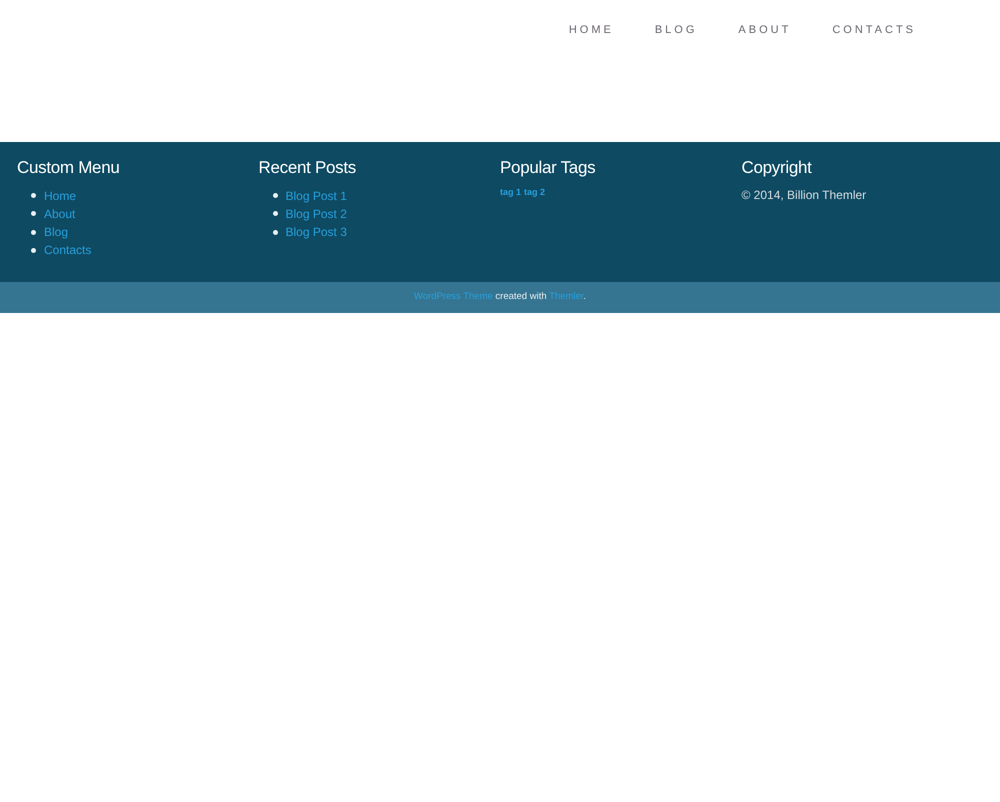 The image size is (1000, 802). Describe the element at coordinates (535, 193) in the screenshot. I see `tag-link: tag 2` at that location.